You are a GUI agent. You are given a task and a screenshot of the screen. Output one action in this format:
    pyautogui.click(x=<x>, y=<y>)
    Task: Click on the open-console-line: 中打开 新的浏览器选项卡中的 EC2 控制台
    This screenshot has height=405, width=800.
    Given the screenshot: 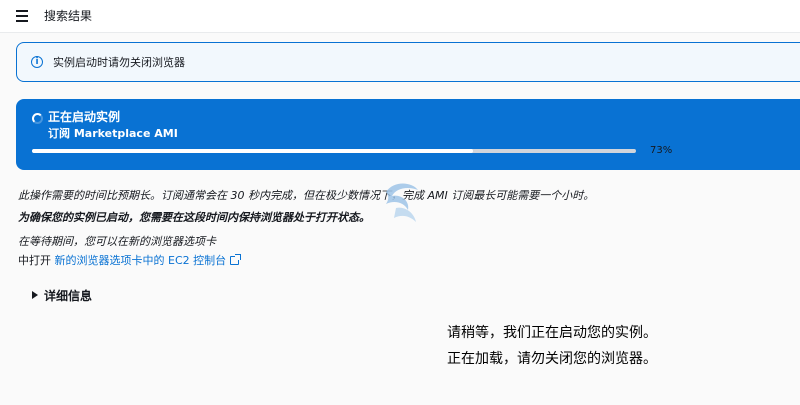 What is the action you would take?
    pyautogui.click(x=130, y=261)
    